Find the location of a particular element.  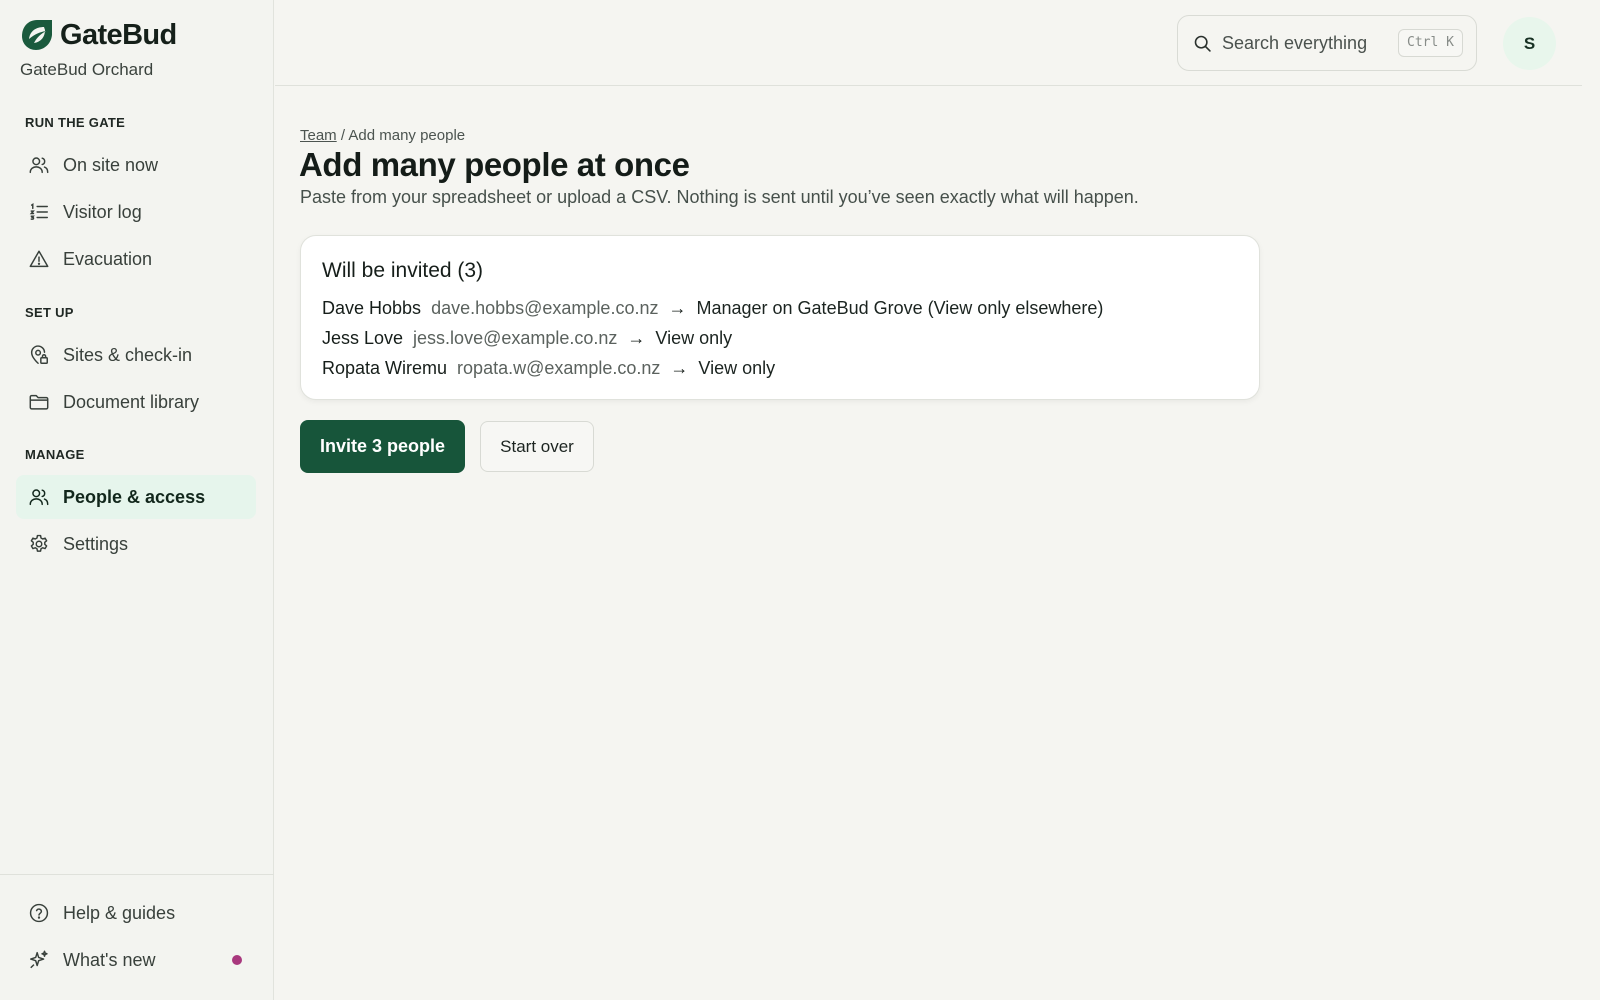

sidebar-item-document-library: Document library is located at coordinates (136, 402).